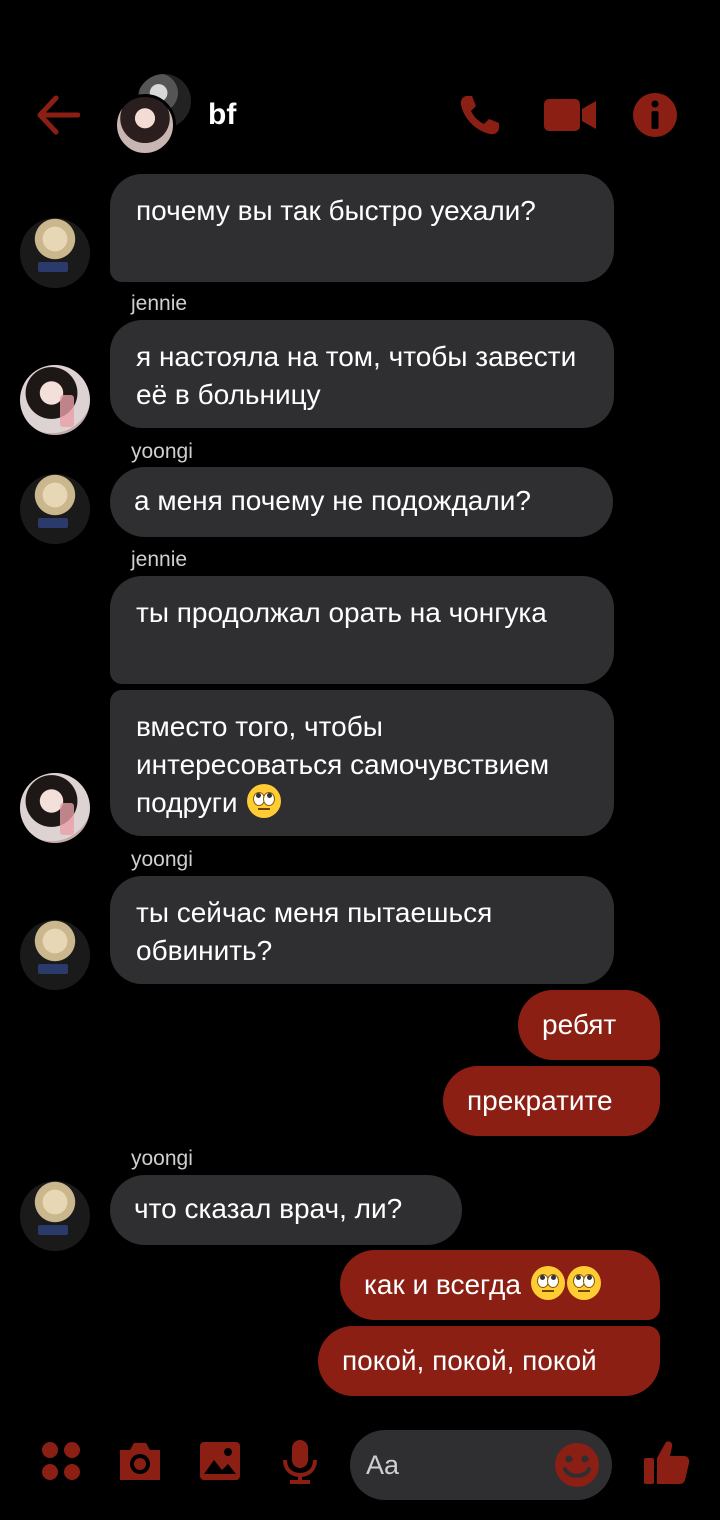 The height and width of the screenshot is (1520, 720). What do you see at coordinates (577, 1465) in the screenshot?
I see `emoji-icon` at bounding box center [577, 1465].